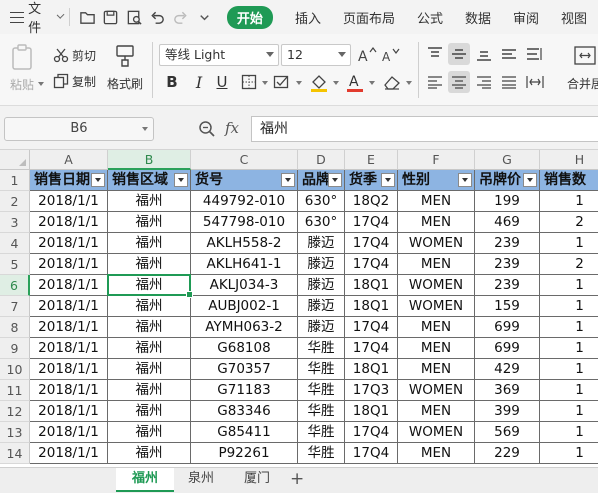 Image resolution: width=598 pixels, height=493 pixels. What do you see at coordinates (459, 82) in the screenshot?
I see `align-center-button` at bounding box center [459, 82].